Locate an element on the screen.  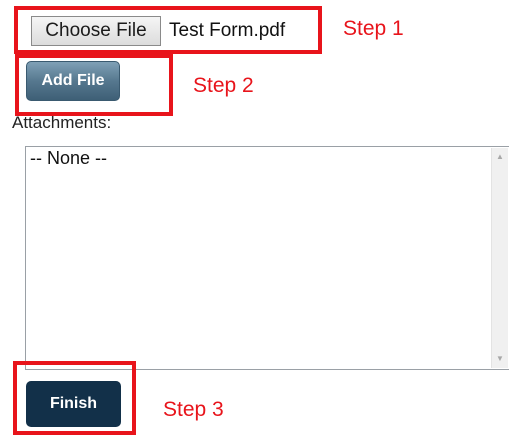
step-1-highlight-box is located at coordinates (168, 30).